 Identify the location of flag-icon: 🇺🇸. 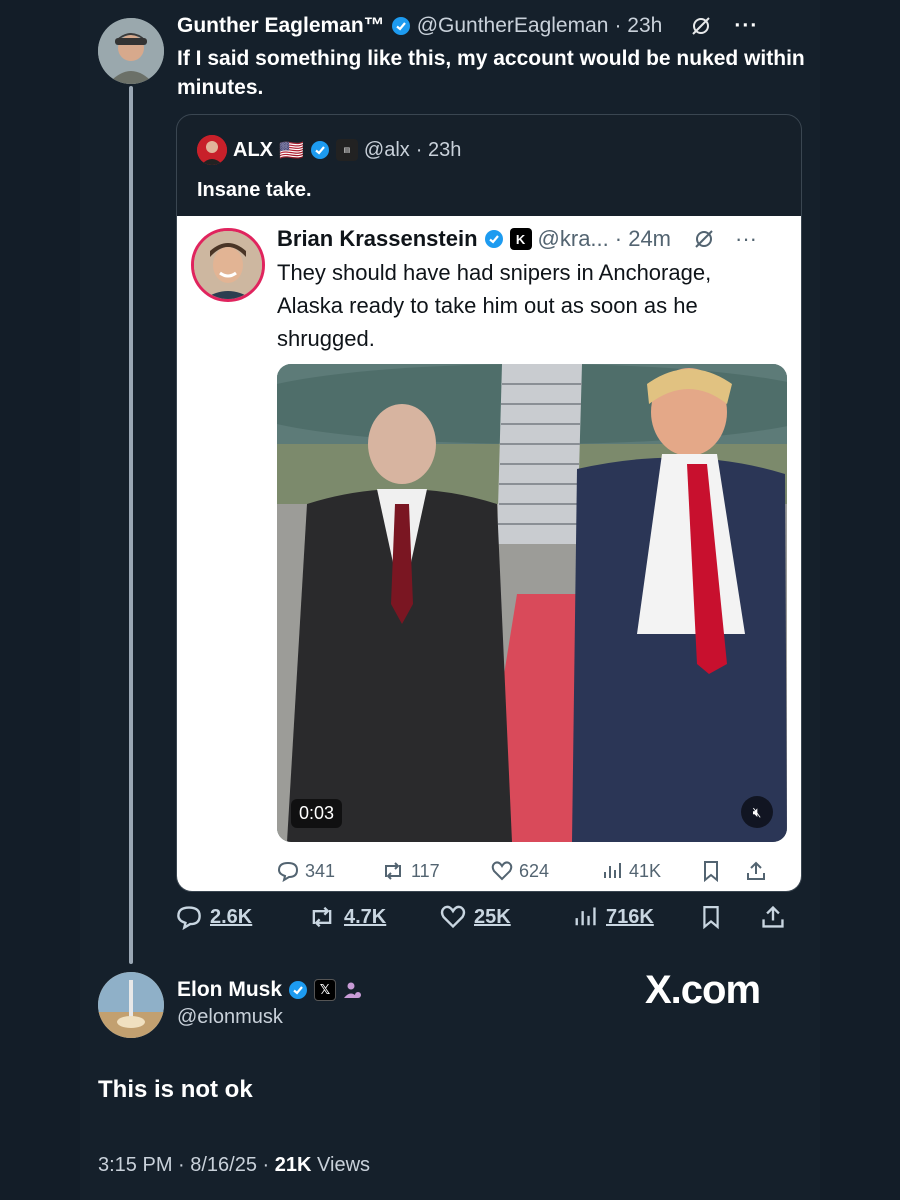
(291, 150).